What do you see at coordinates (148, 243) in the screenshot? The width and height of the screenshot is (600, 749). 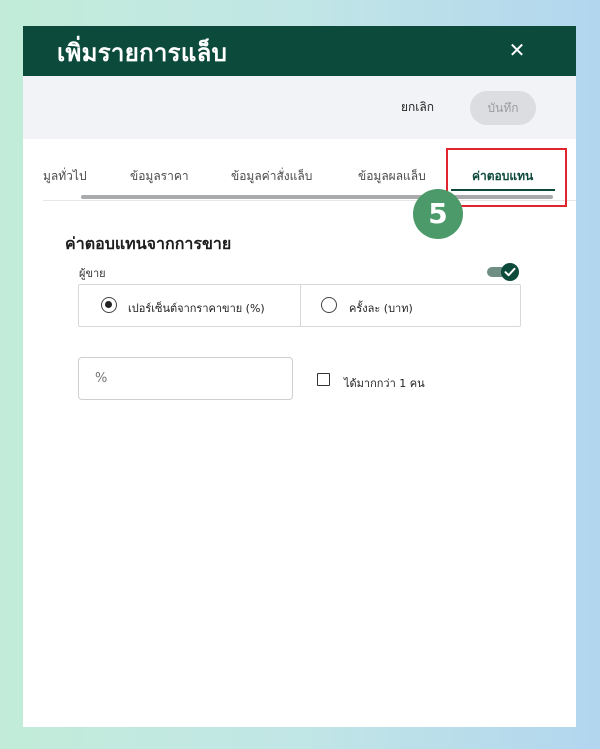 I see `section-title: ค่าตอบแทนจากการขาย` at bounding box center [148, 243].